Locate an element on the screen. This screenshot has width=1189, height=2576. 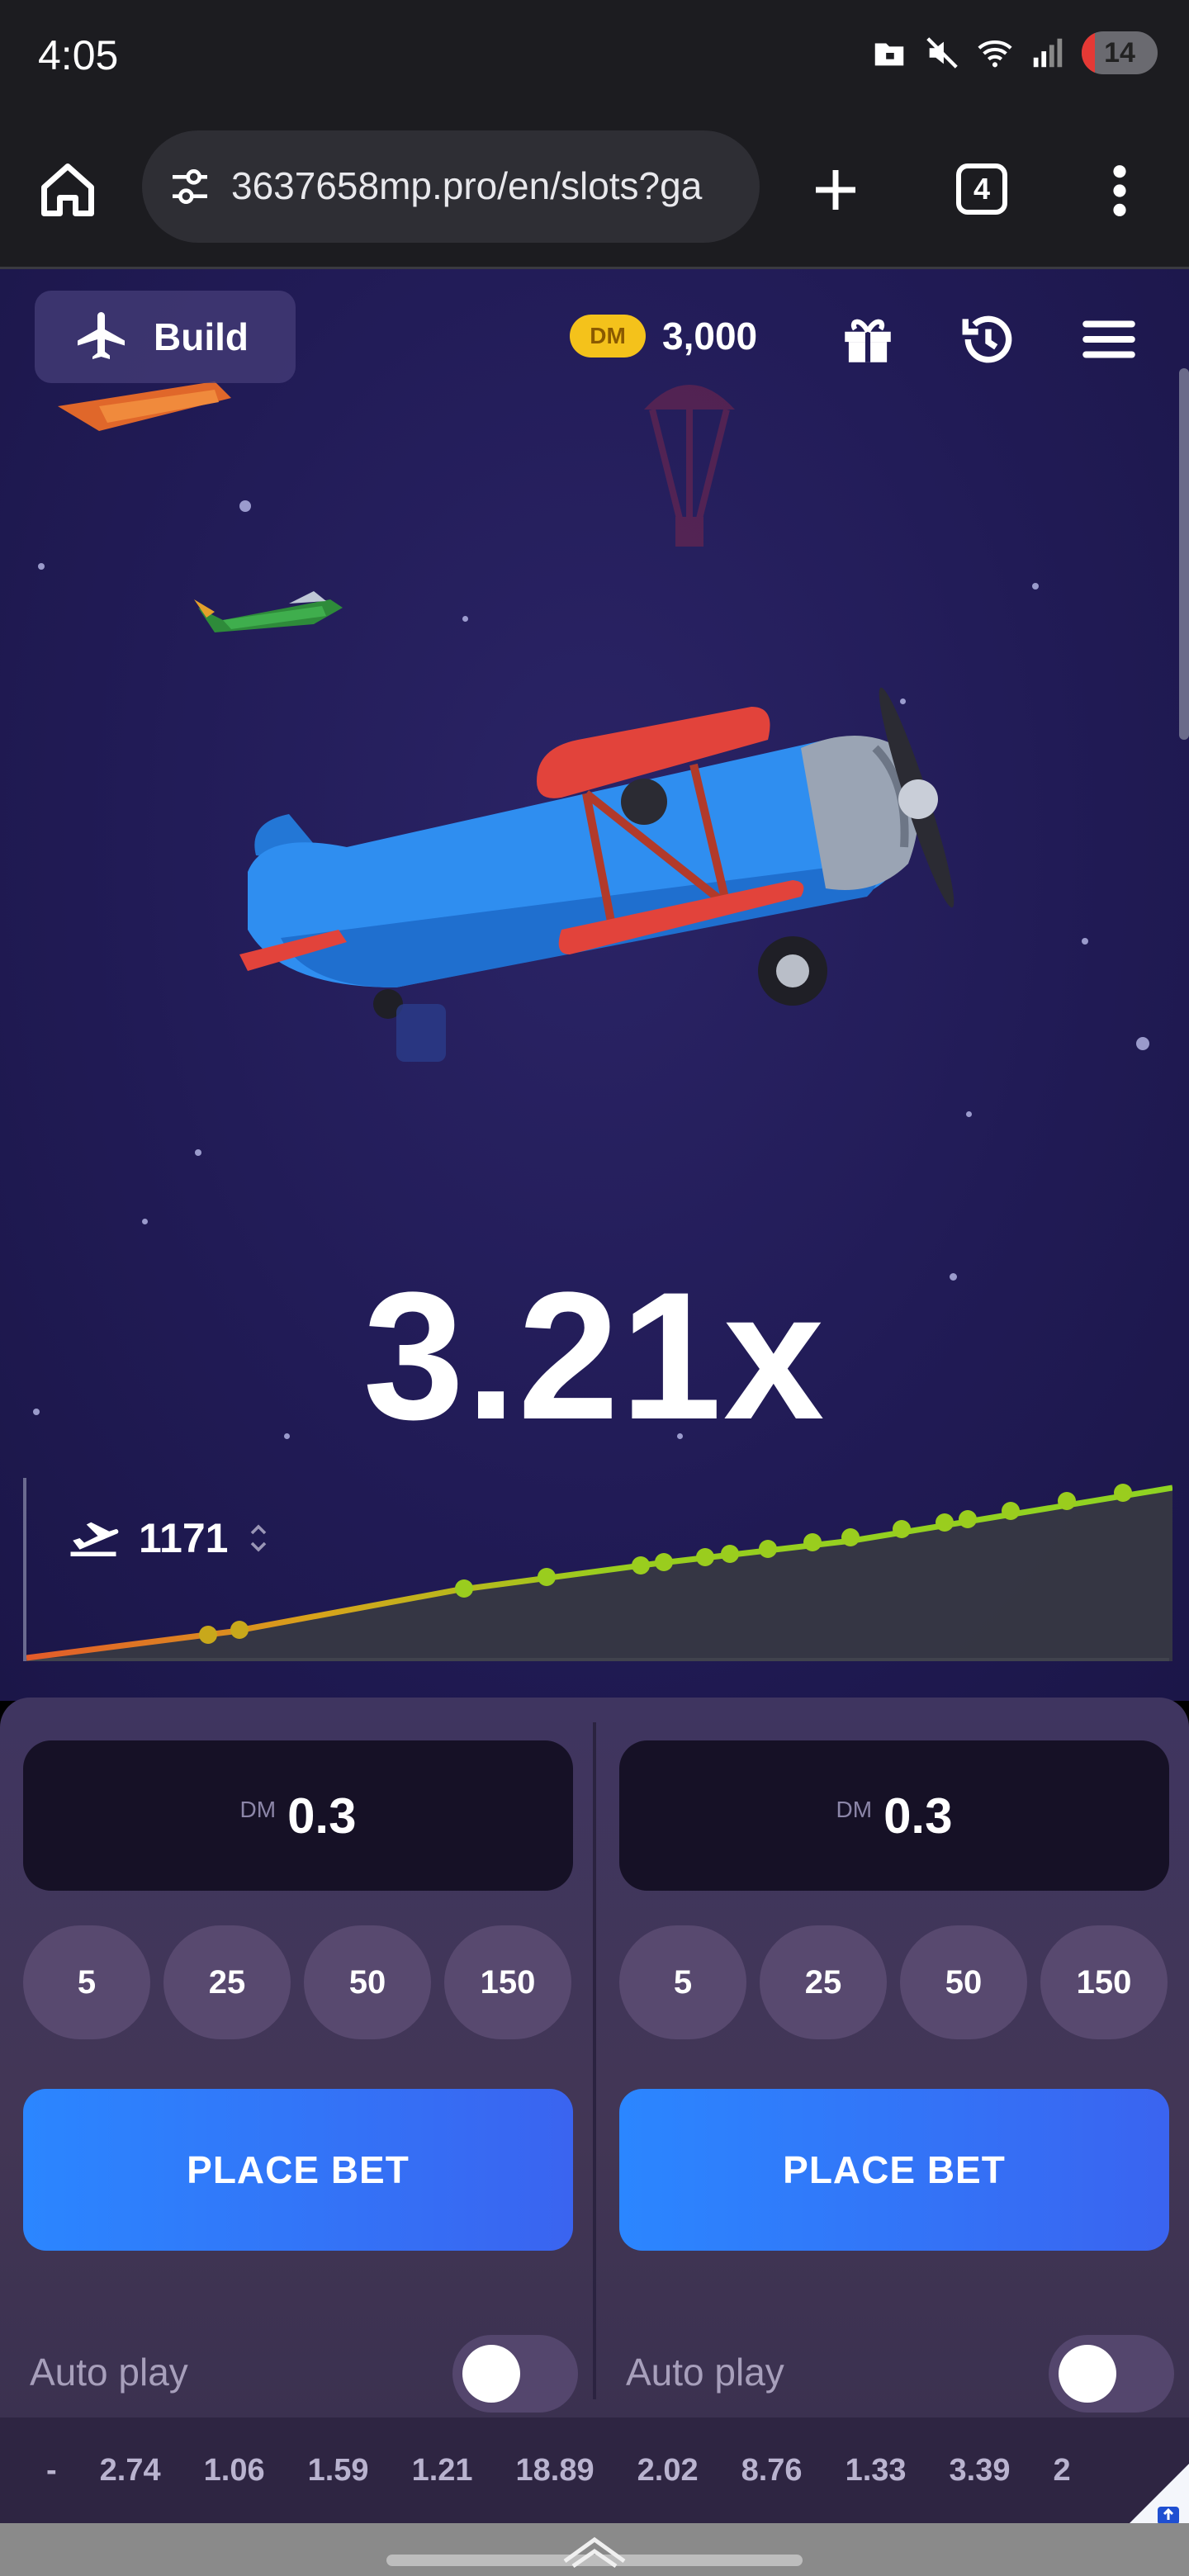
home-icon is located at coordinates (67, 190).